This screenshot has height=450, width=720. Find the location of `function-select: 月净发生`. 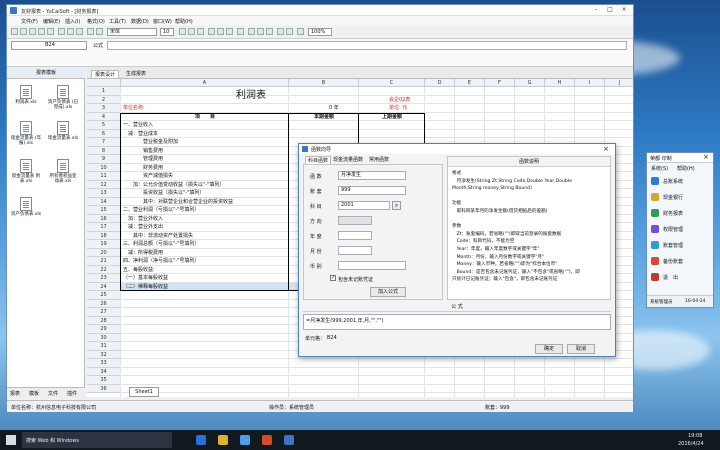

function-select: 月净发生 is located at coordinates (372, 175).